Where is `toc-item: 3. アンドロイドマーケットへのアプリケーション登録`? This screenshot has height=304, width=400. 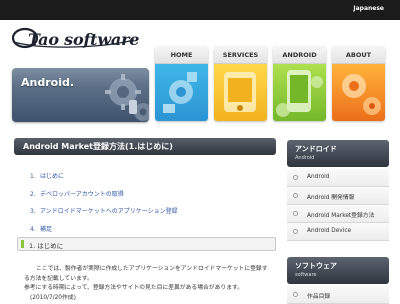
toc-item: 3. アンドロイドマーケットへのアプリケーション登録 is located at coordinates (104, 215).